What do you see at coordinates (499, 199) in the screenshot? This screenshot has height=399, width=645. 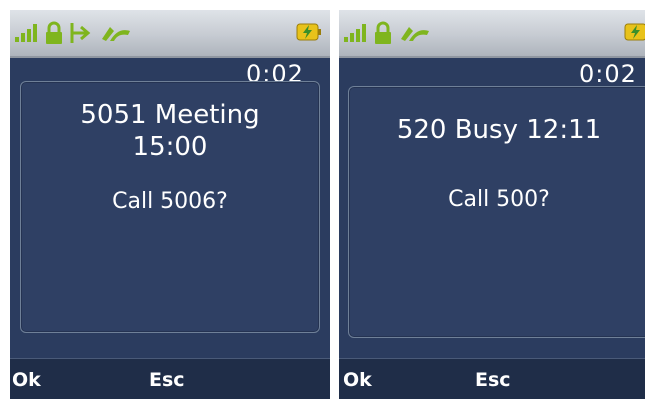 I see `dialog-prompt: Call 500?` at bounding box center [499, 199].